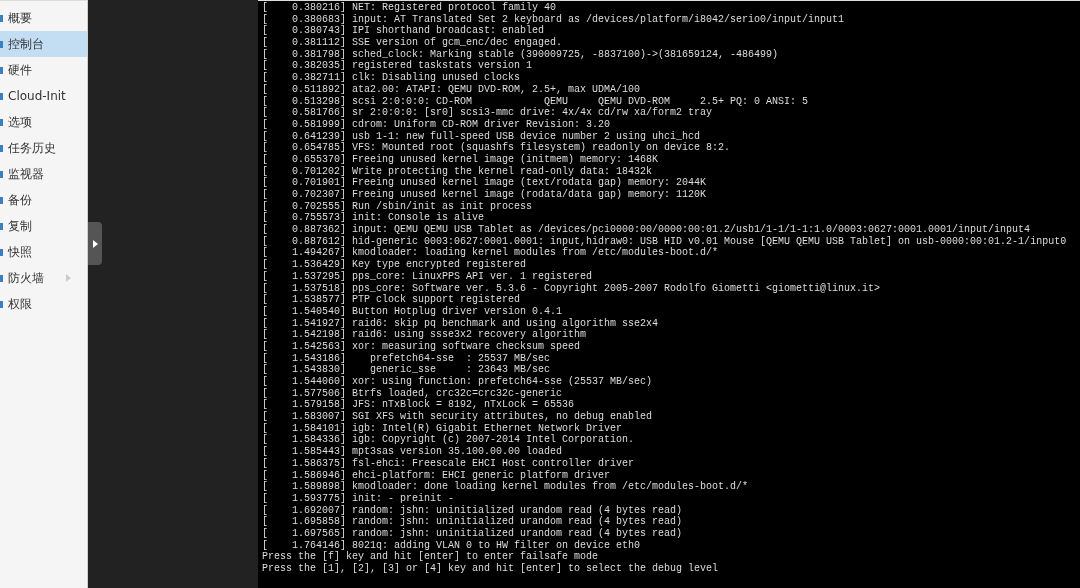  Describe the element at coordinates (443, 428) in the screenshot. I see `console-line: [ 1.584101] igb: Intel(R) Gigabit Ethernet Network Driver` at that location.